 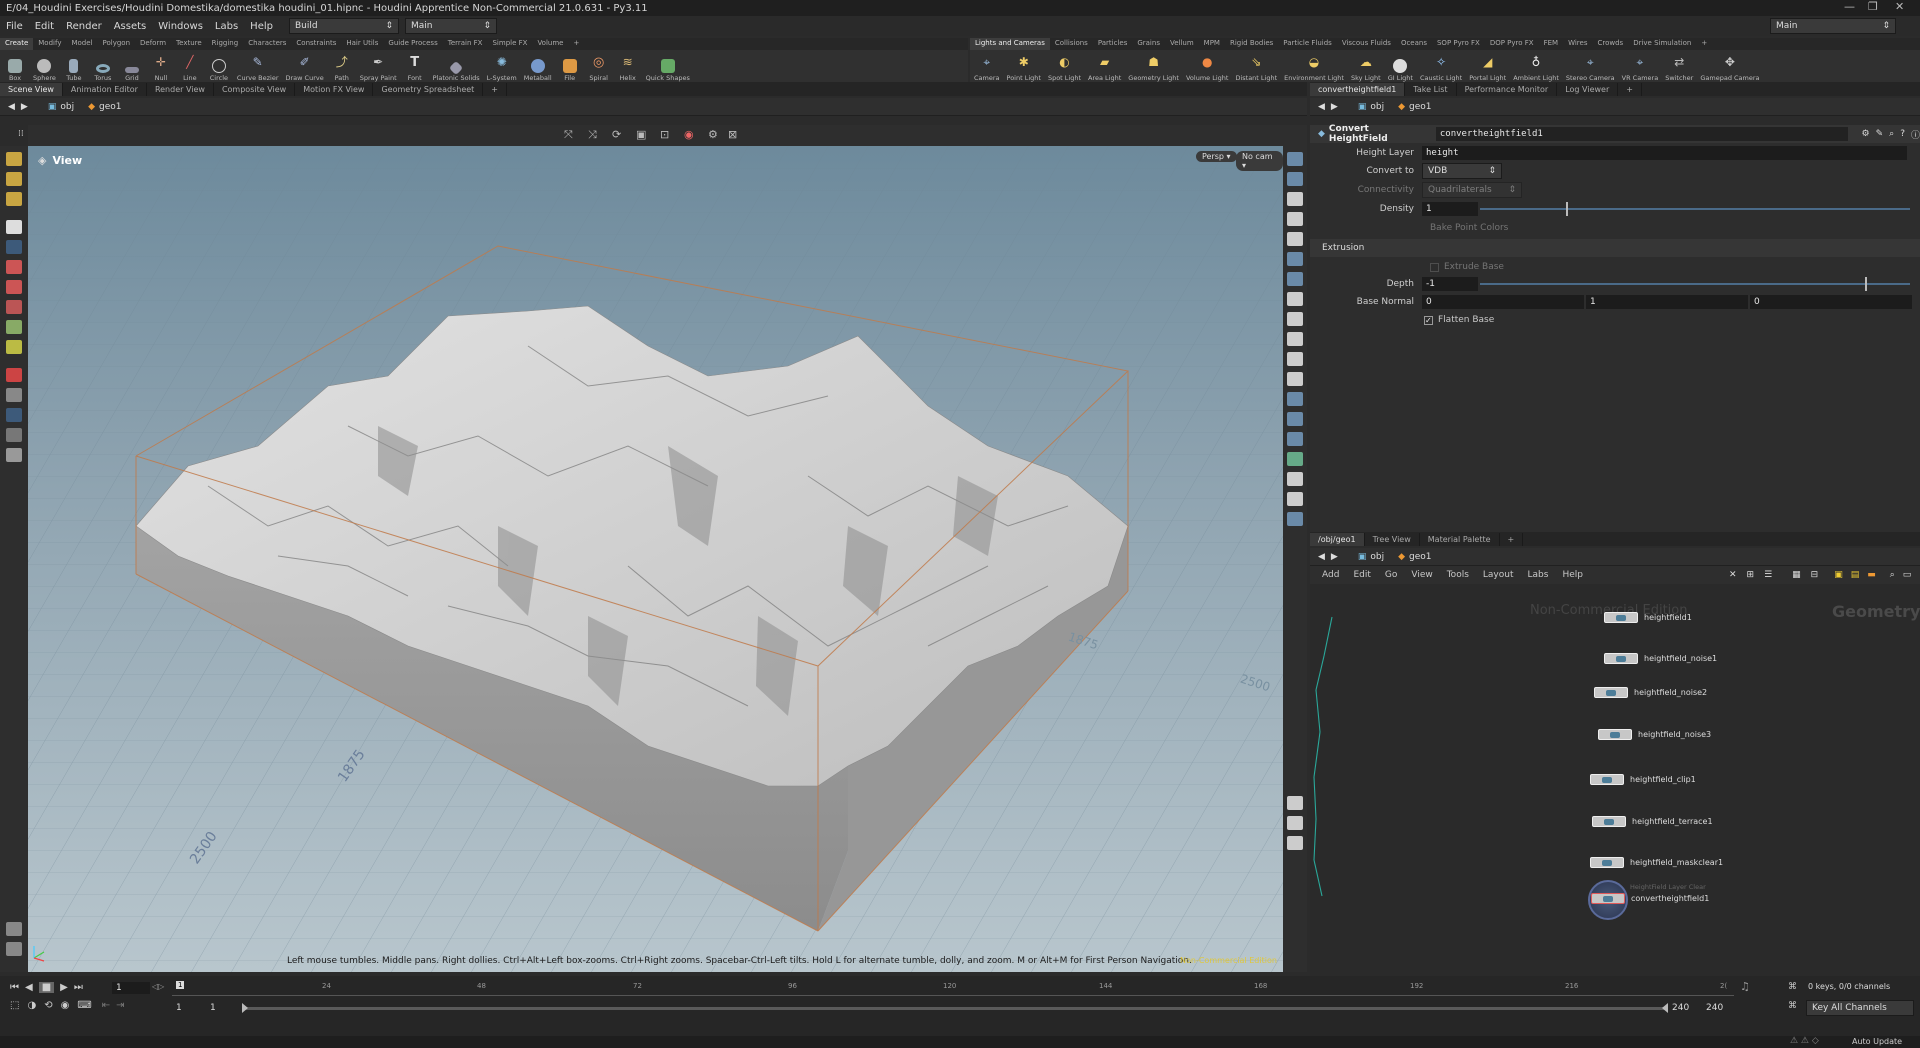 What do you see at coordinates (226, 26) in the screenshot?
I see `menu-labs: Labs` at bounding box center [226, 26].